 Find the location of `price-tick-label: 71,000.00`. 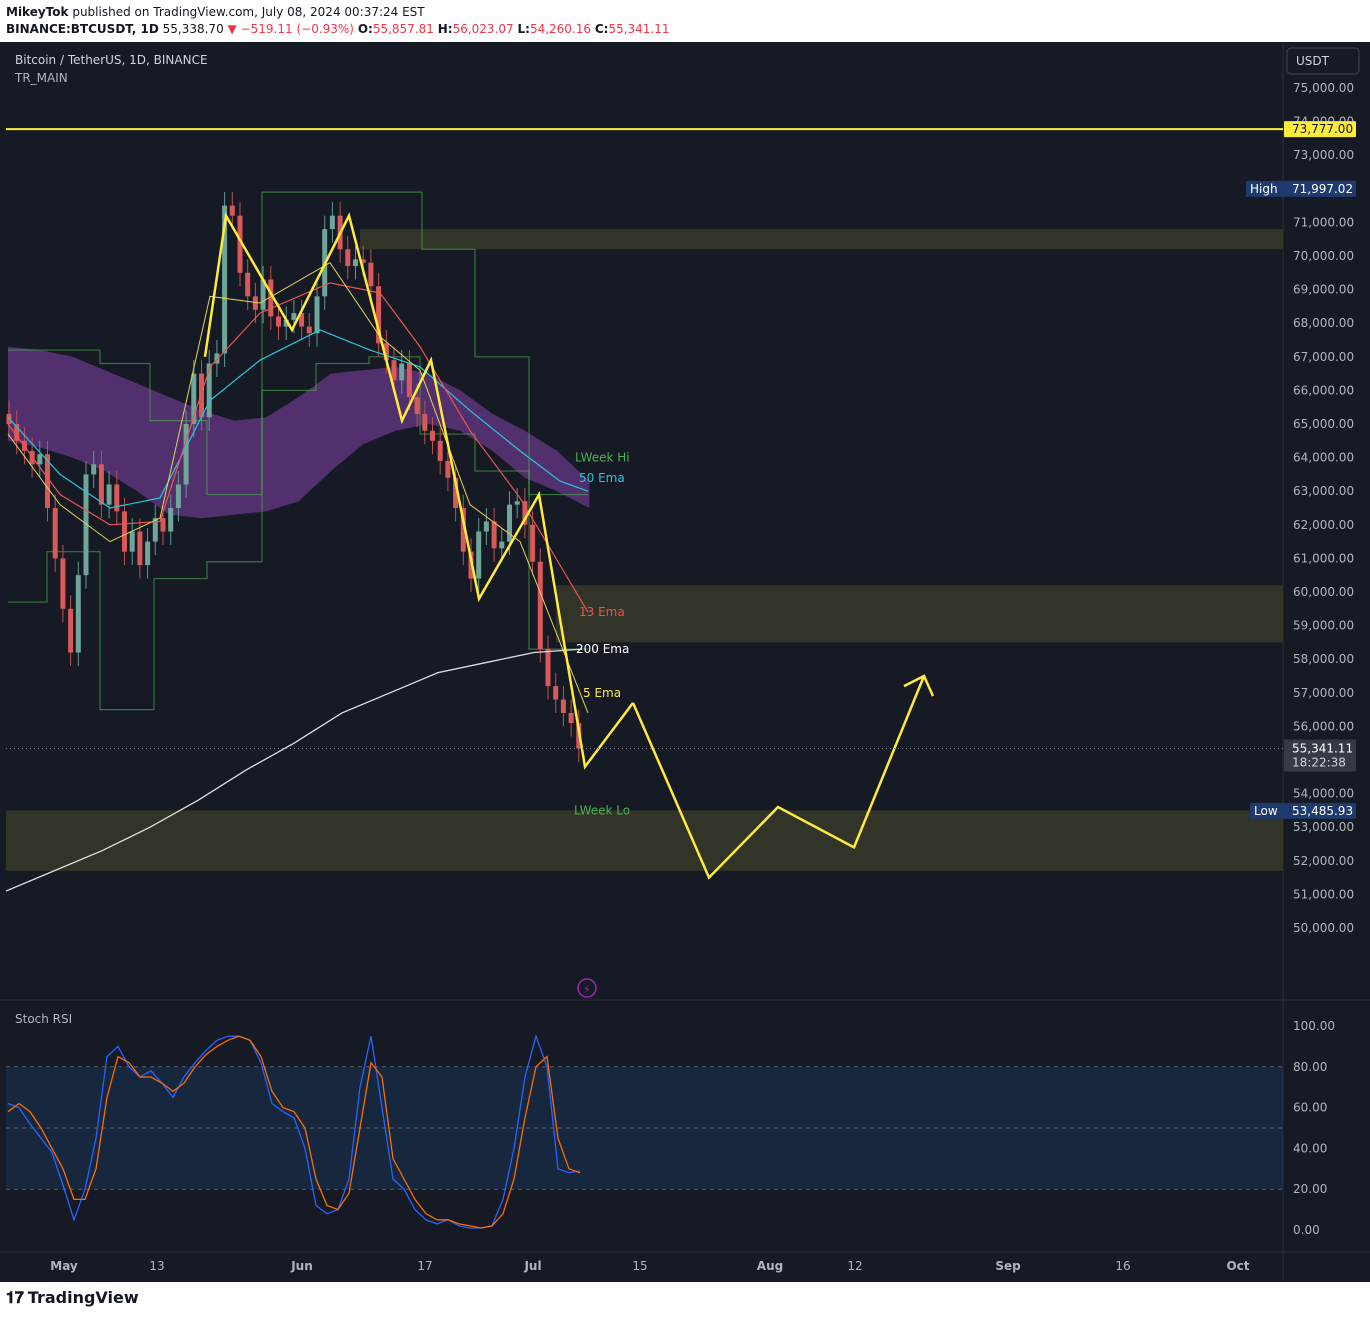

price-tick-label: 71,000.00 is located at coordinates (1323, 222).